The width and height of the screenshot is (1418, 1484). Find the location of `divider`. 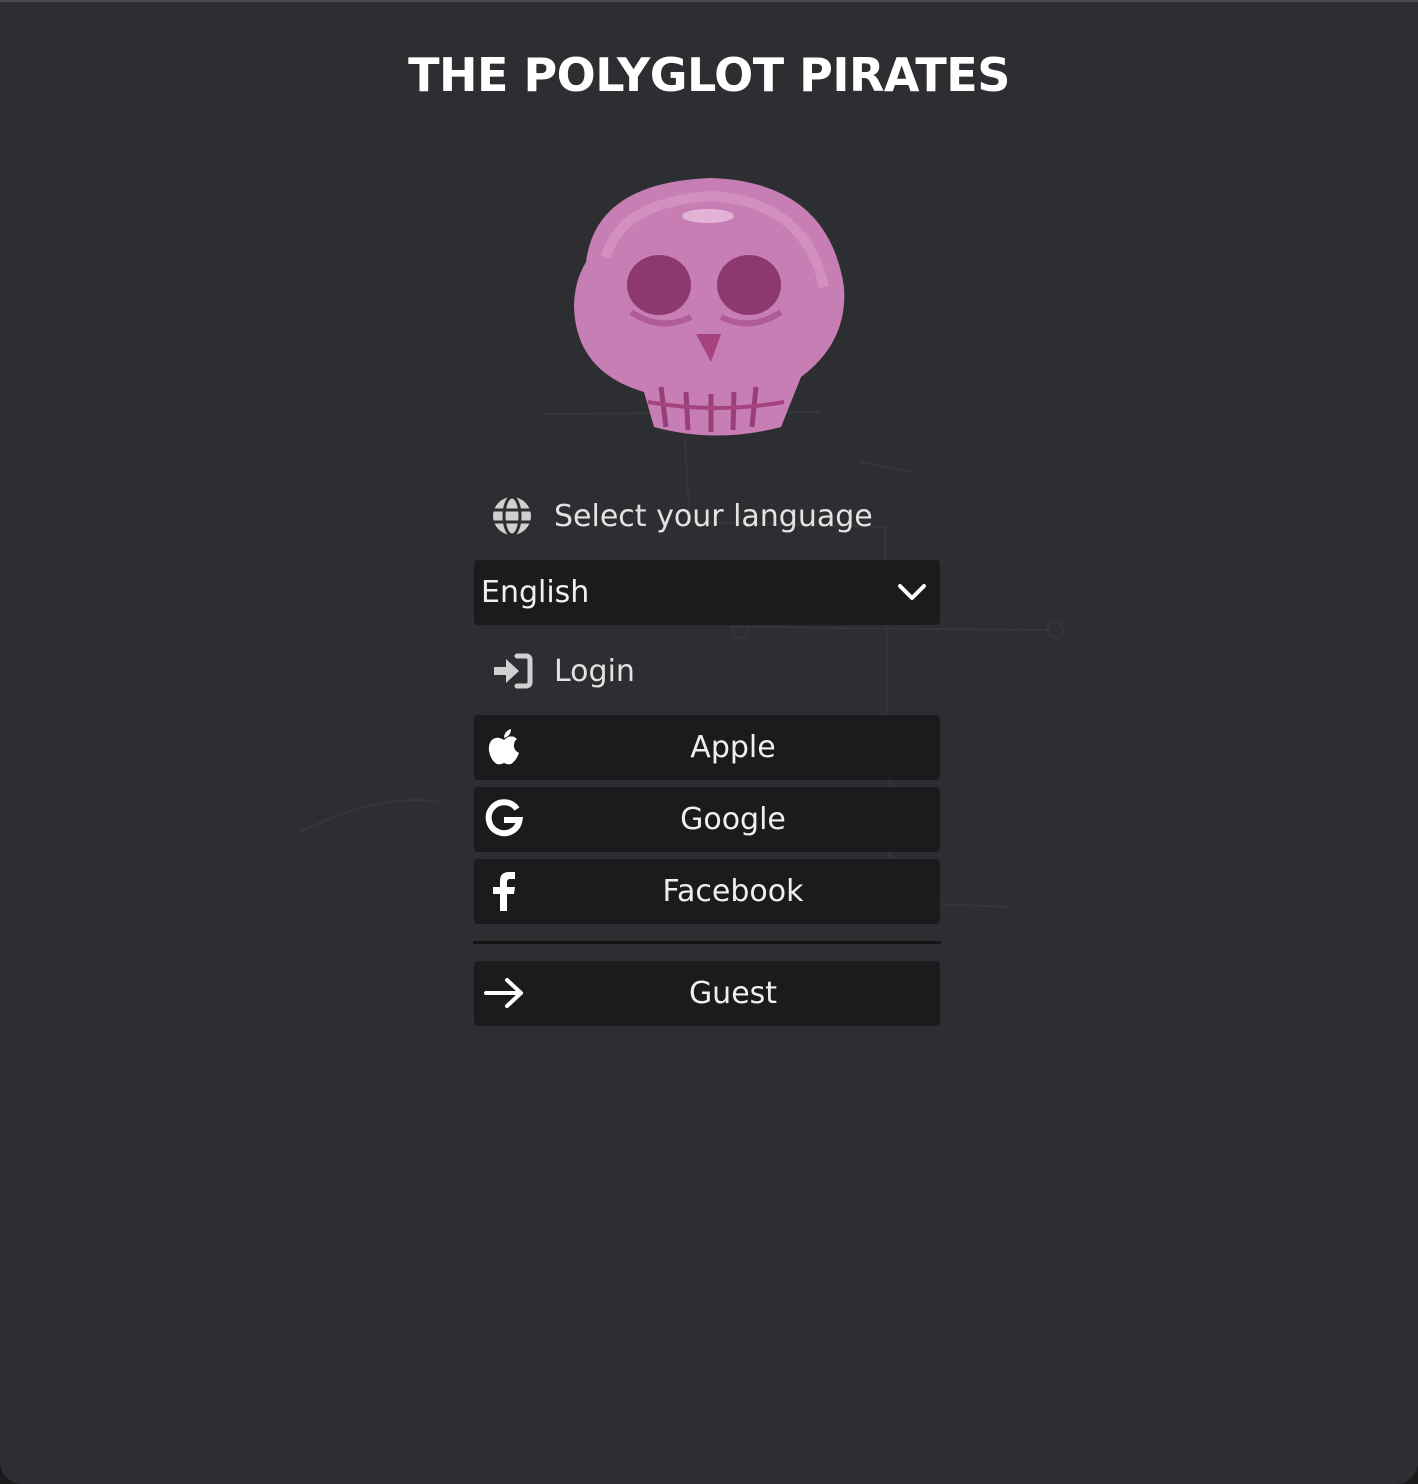

divider is located at coordinates (707, 942).